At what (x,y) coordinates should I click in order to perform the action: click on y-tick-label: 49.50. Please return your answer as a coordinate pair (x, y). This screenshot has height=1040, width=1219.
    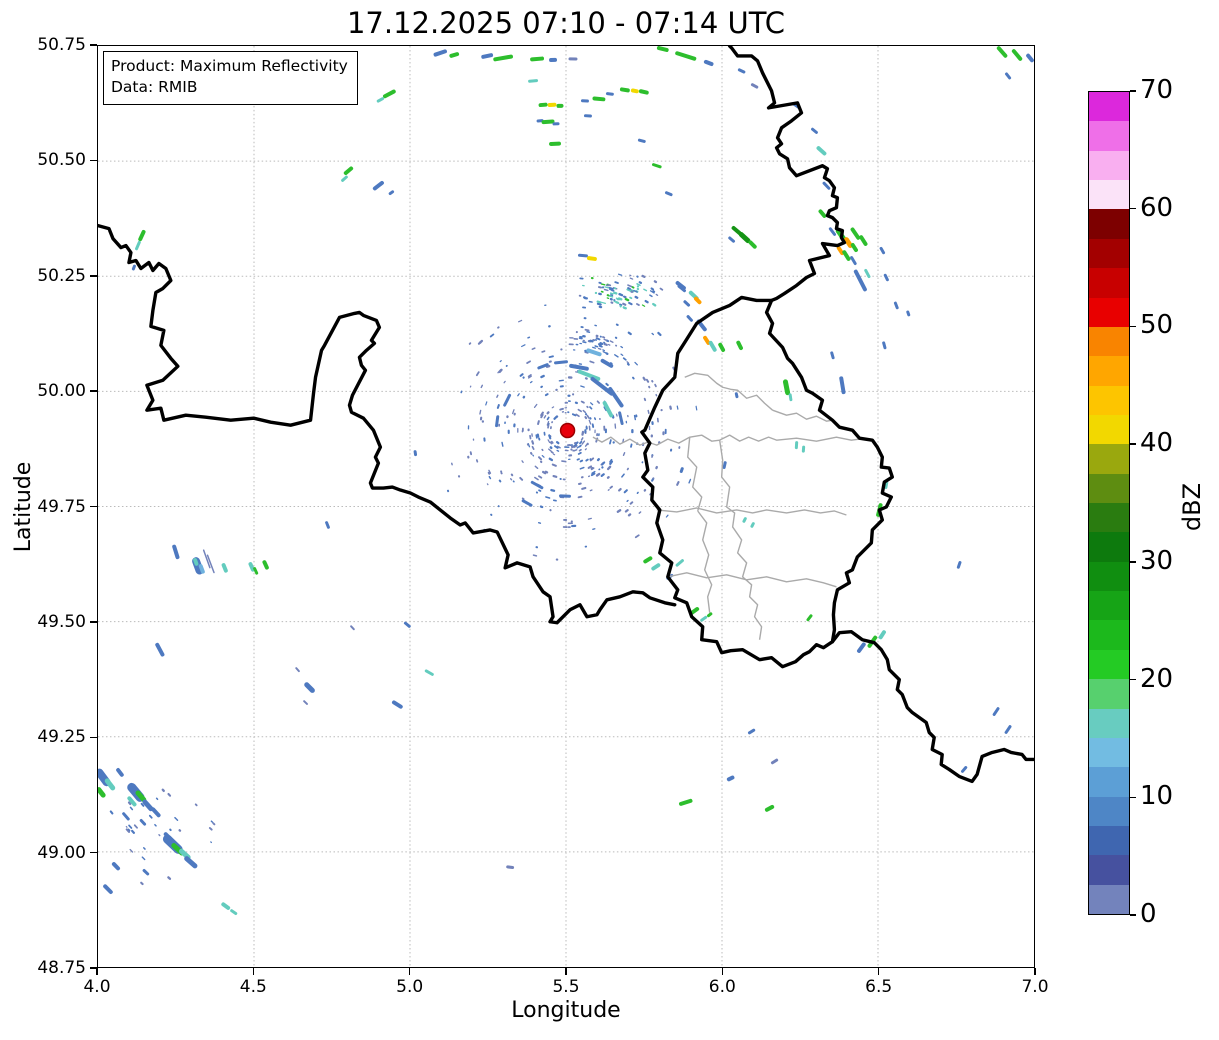
    Looking at the image, I should click on (61, 621).